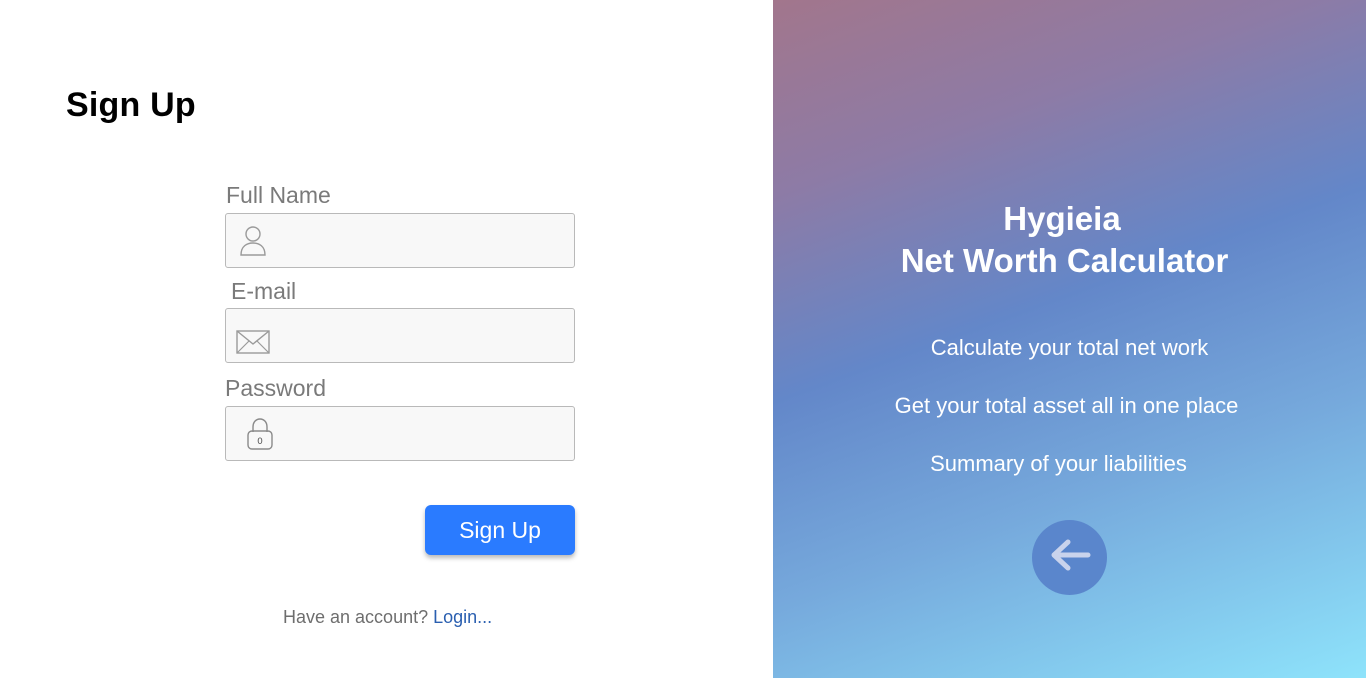 The image size is (1366, 678). I want to click on brand-name: Hygieia, so click(1062, 218).